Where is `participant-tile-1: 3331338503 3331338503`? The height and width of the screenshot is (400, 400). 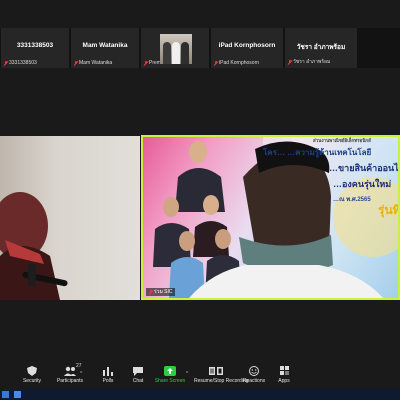 participant-tile-1: 3331338503 3331338503 is located at coordinates (35, 48).